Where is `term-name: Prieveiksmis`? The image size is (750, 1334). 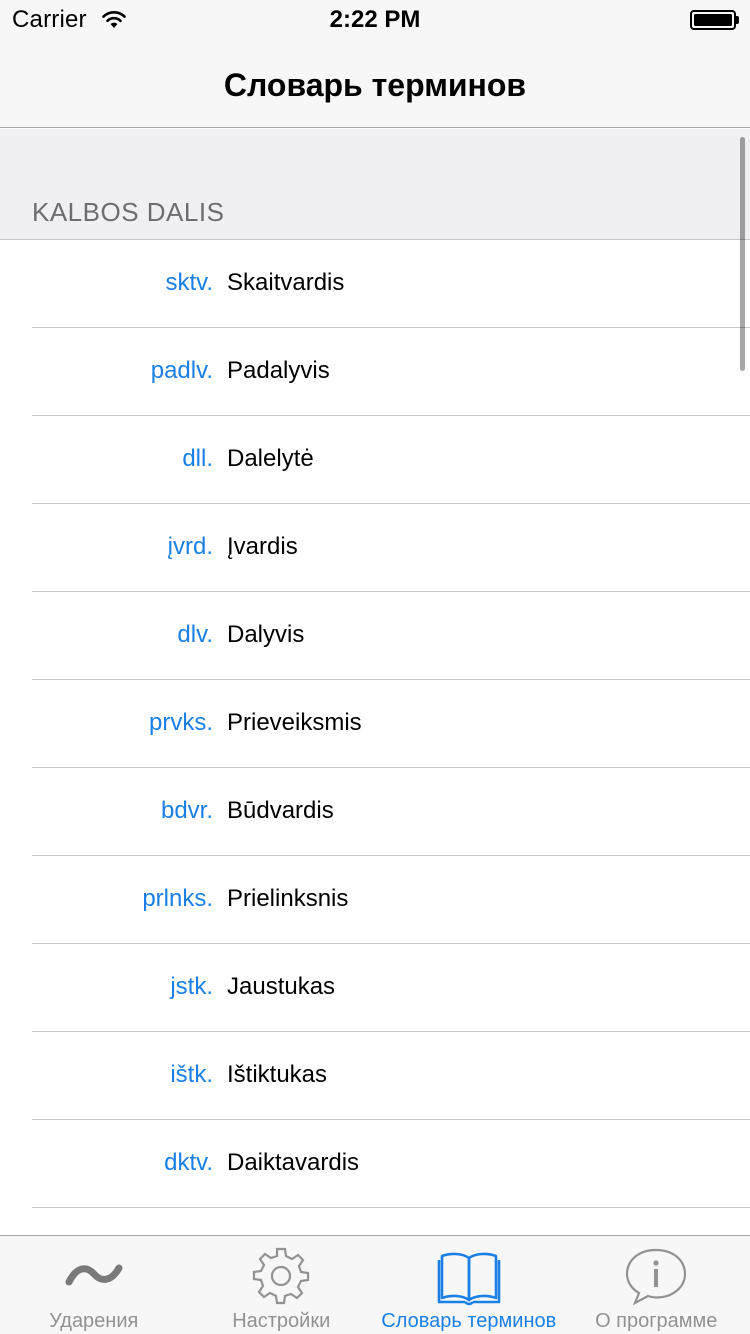
term-name: Prieveiksmis is located at coordinates (294, 722).